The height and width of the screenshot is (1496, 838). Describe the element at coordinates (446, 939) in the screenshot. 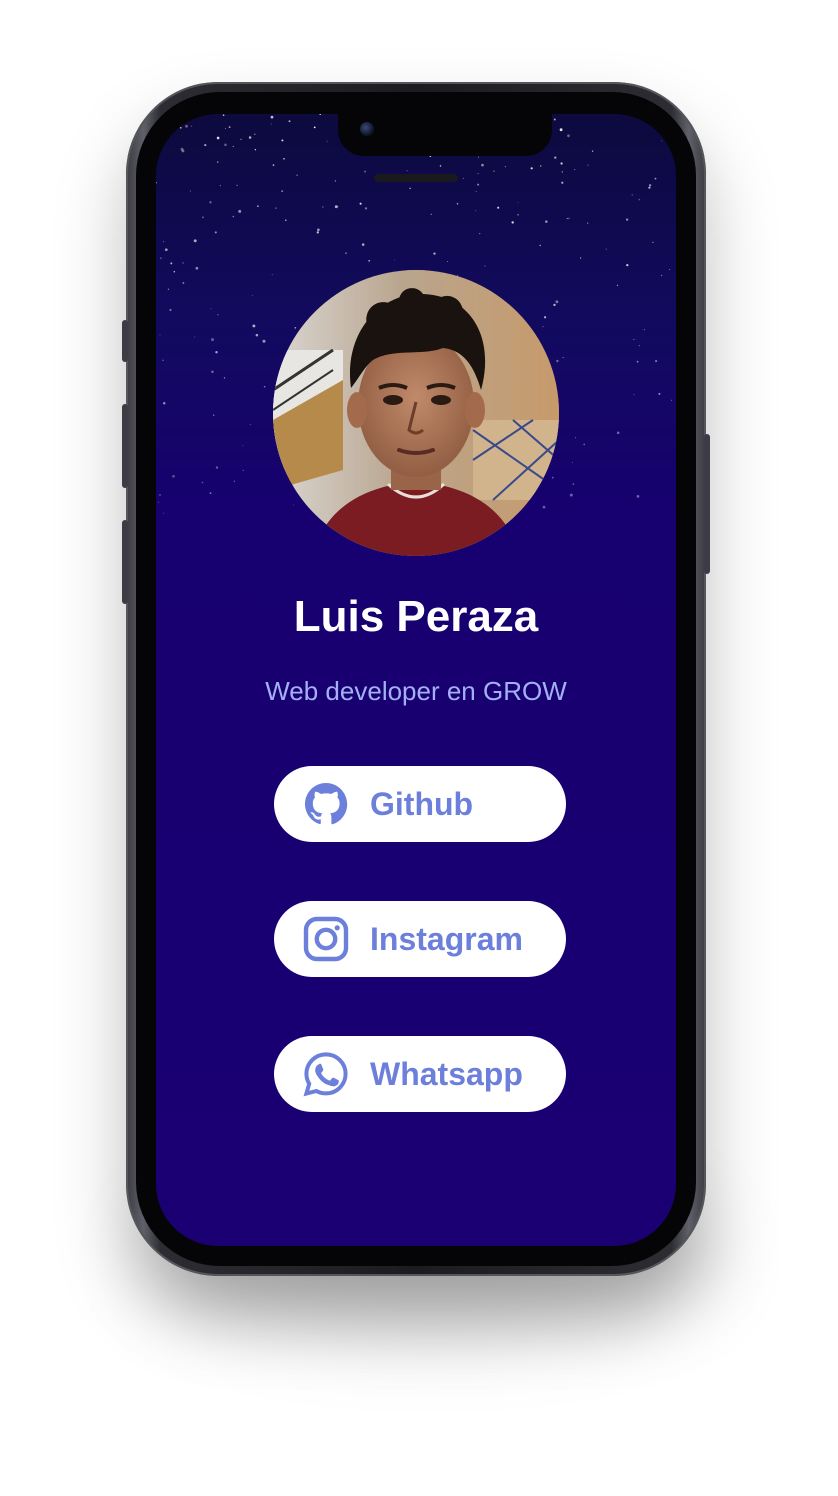

I see `instagram-label: Instagram` at that location.